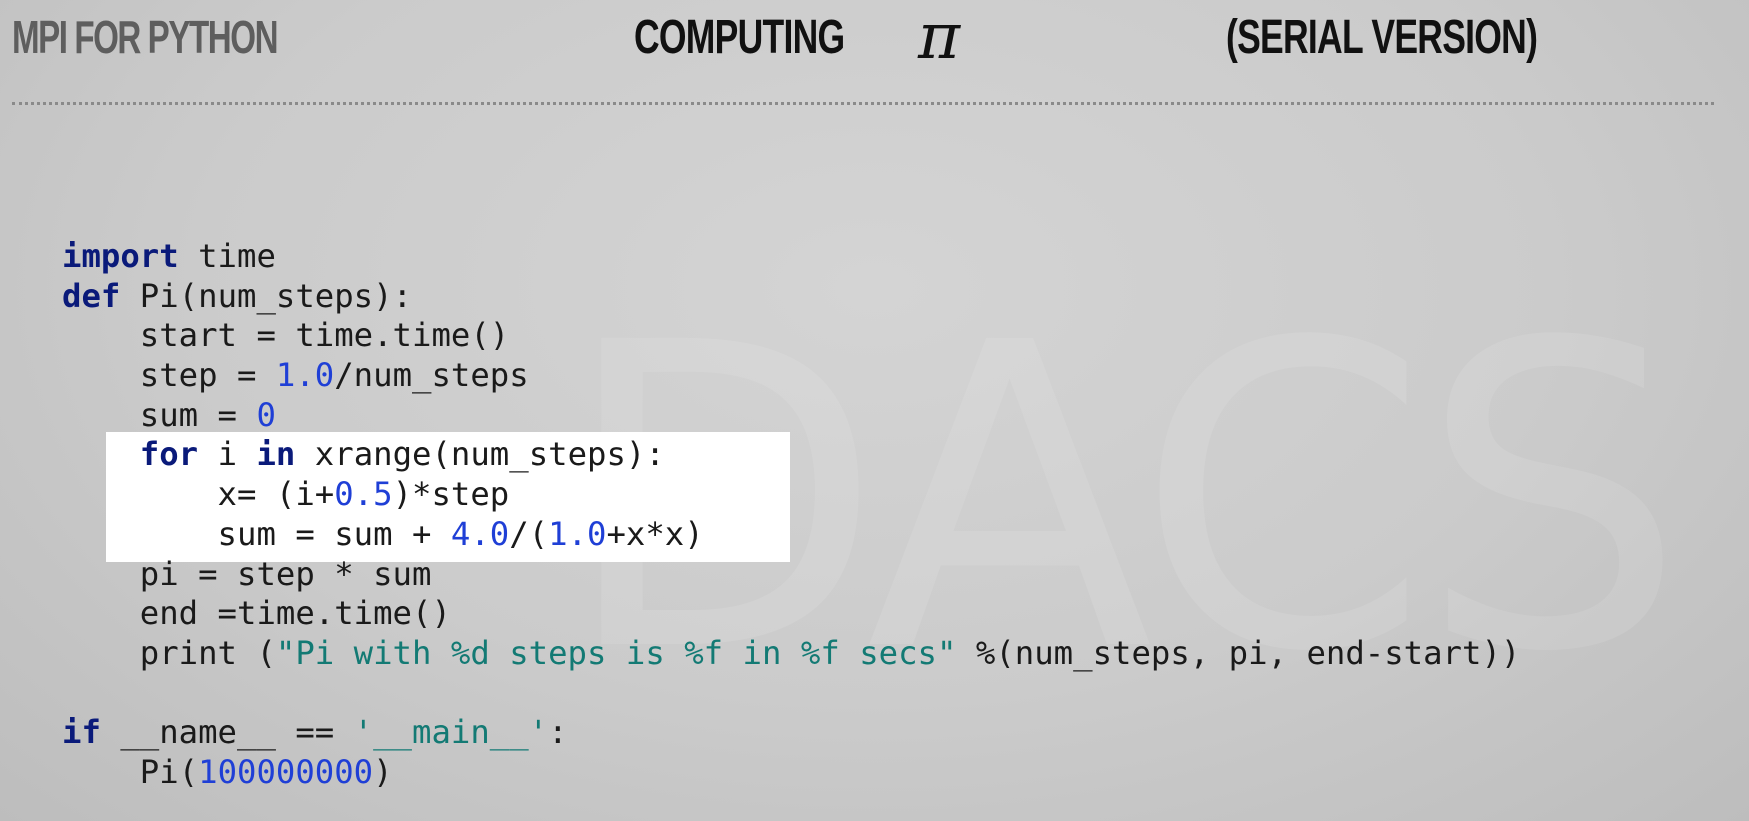 The height and width of the screenshot is (821, 1749). Describe the element at coordinates (159, 414) in the screenshot. I see `code-token: sum =` at that location.